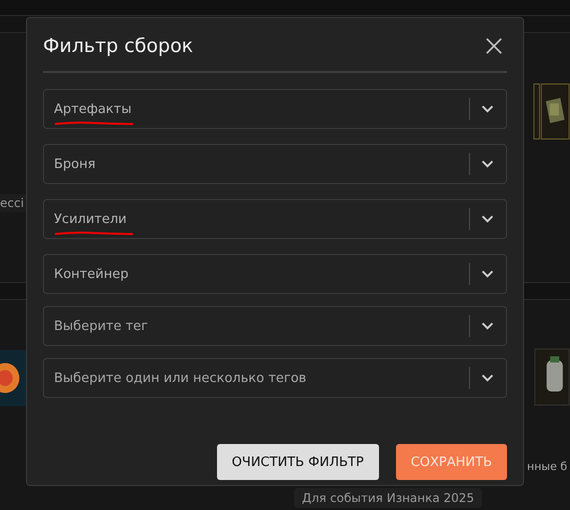  I want to click on select-value: Броня, so click(75, 164).